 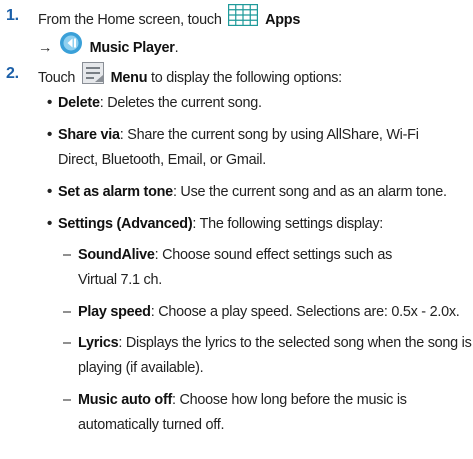 I want to click on step-number: 2., so click(x=12, y=73).